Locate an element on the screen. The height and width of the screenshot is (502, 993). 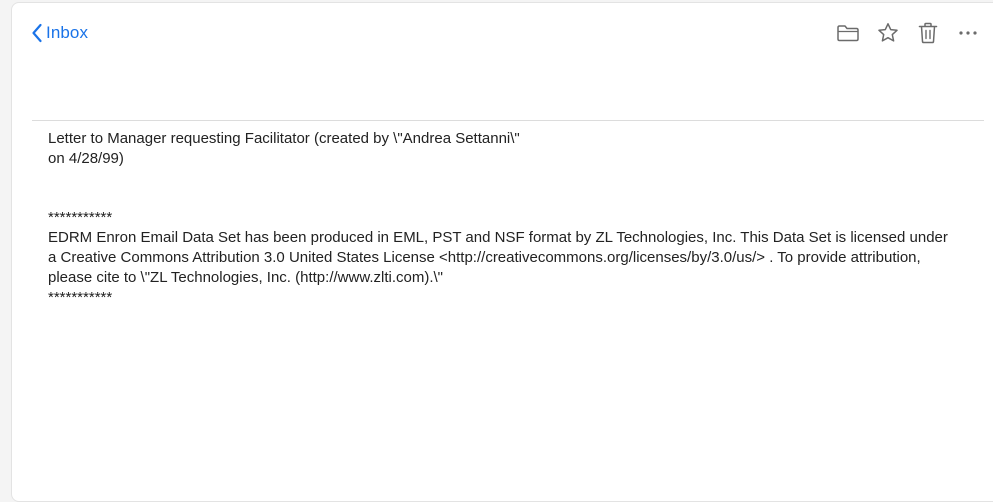
more-options-button is located at coordinates (968, 33).